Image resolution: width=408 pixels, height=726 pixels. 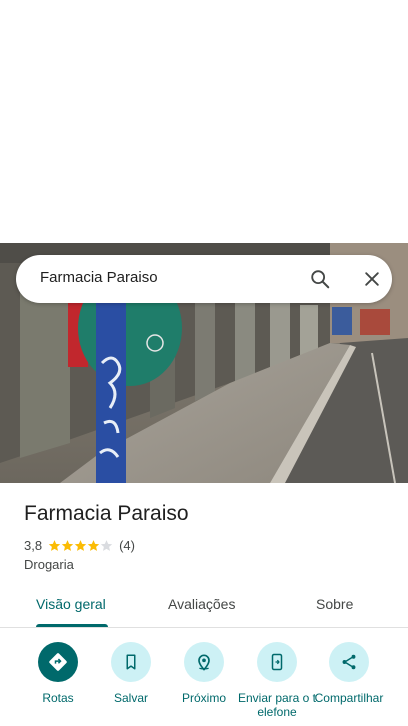 What do you see at coordinates (49, 564) in the screenshot?
I see `place-category: Drogaria` at bounding box center [49, 564].